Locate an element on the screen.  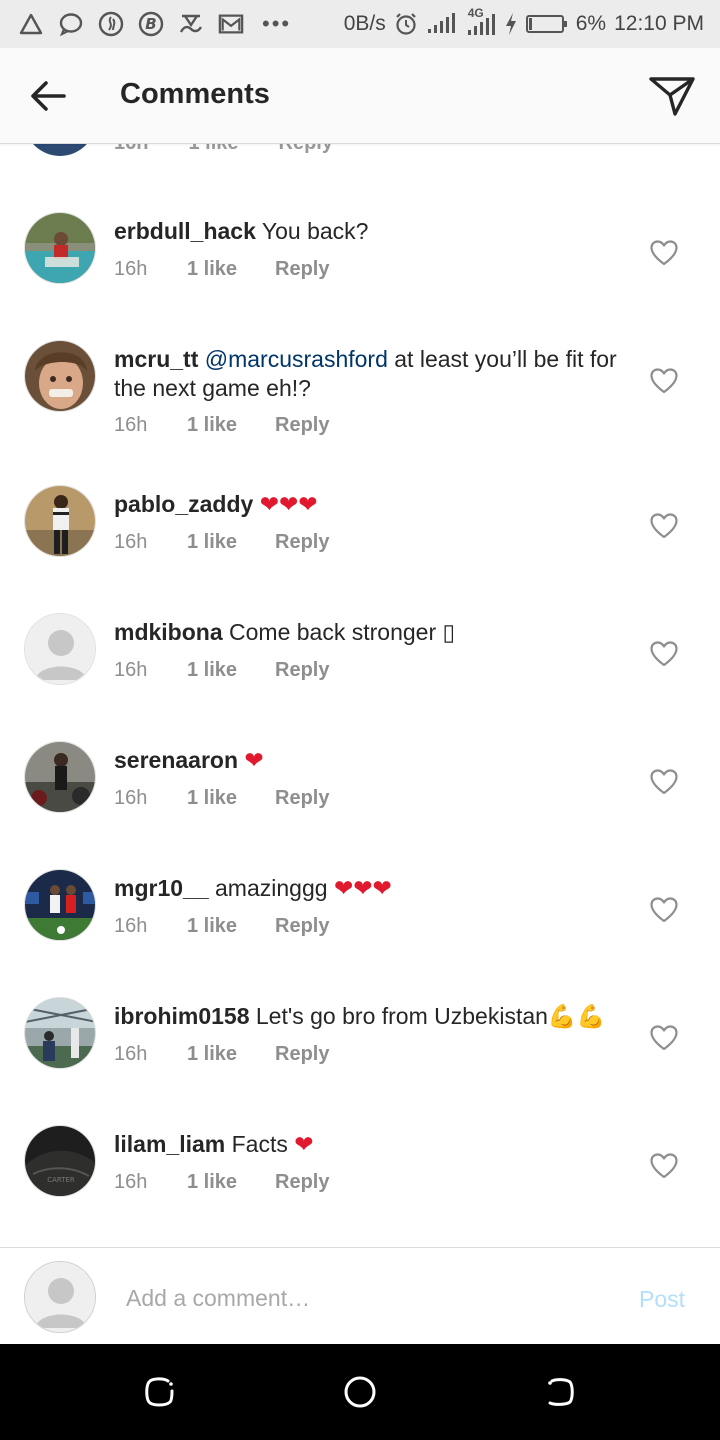
comment-text: Facts is located at coordinates (259, 1144).